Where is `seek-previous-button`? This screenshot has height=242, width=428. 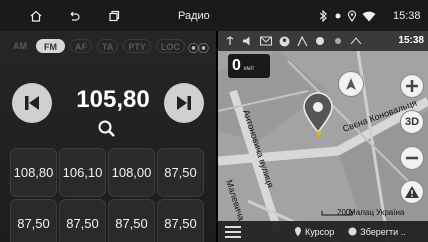
seek-previous-button is located at coordinates (32, 103).